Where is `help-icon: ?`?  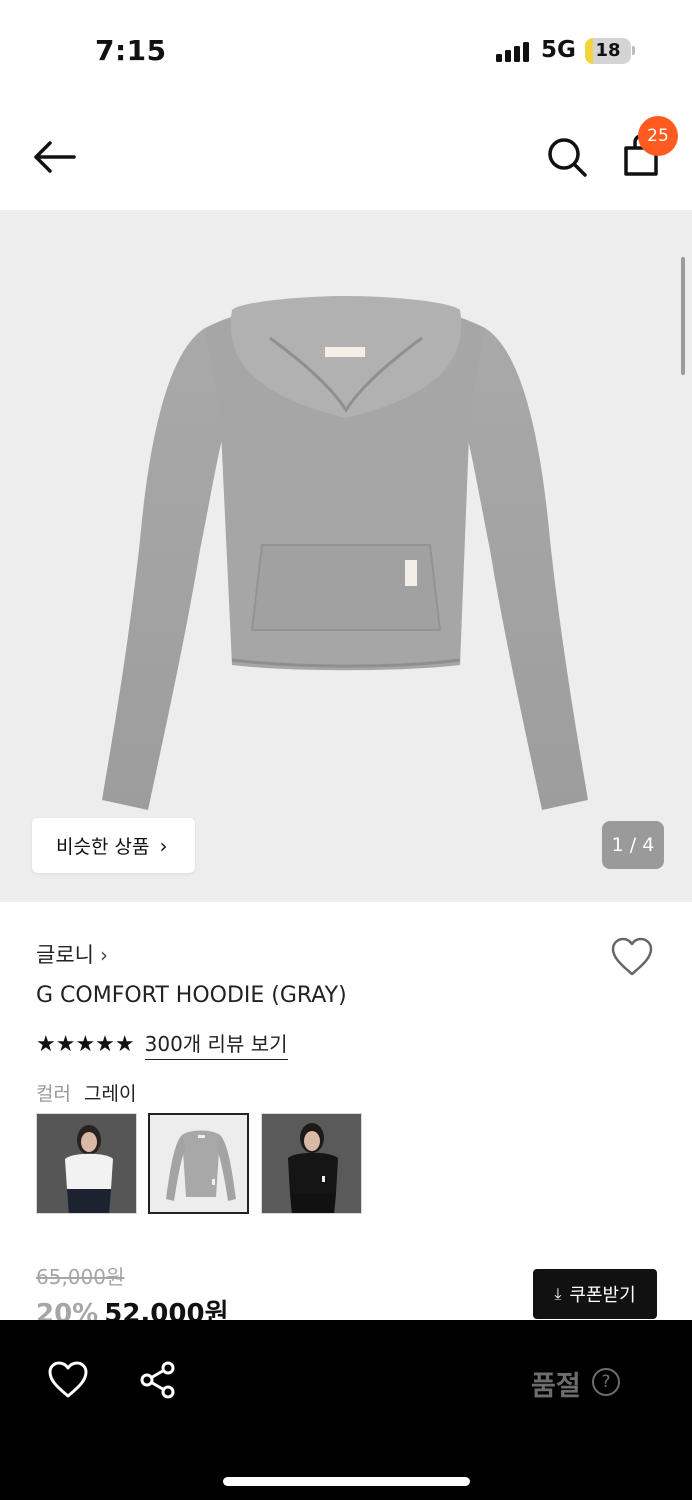 help-icon: ? is located at coordinates (606, 1382).